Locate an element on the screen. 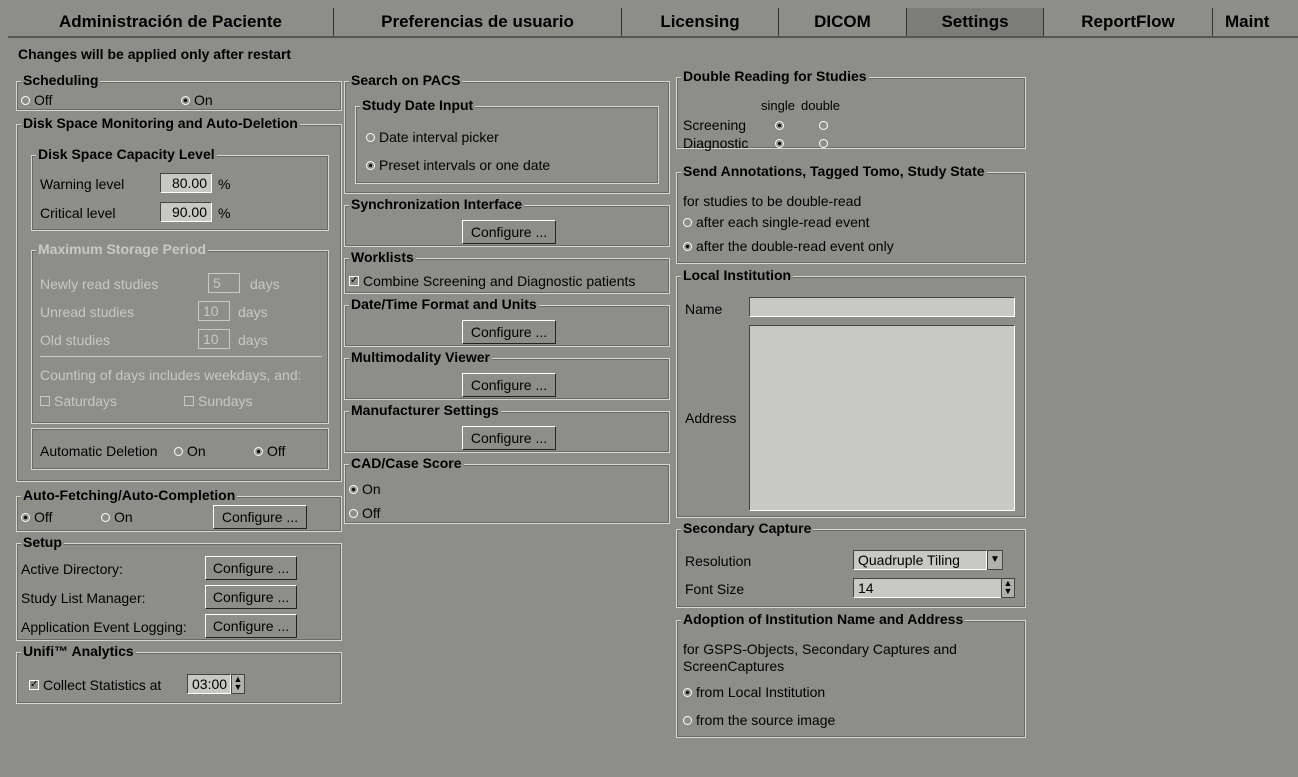  saturdays-checkbox: Saturdays is located at coordinates (78, 401).